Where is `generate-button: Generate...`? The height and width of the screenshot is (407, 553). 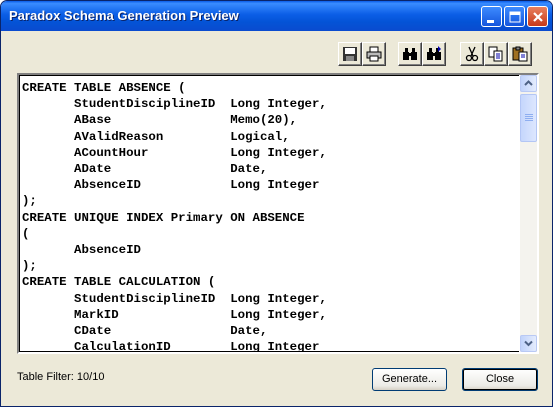
generate-button: Generate... is located at coordinates (409, 379).